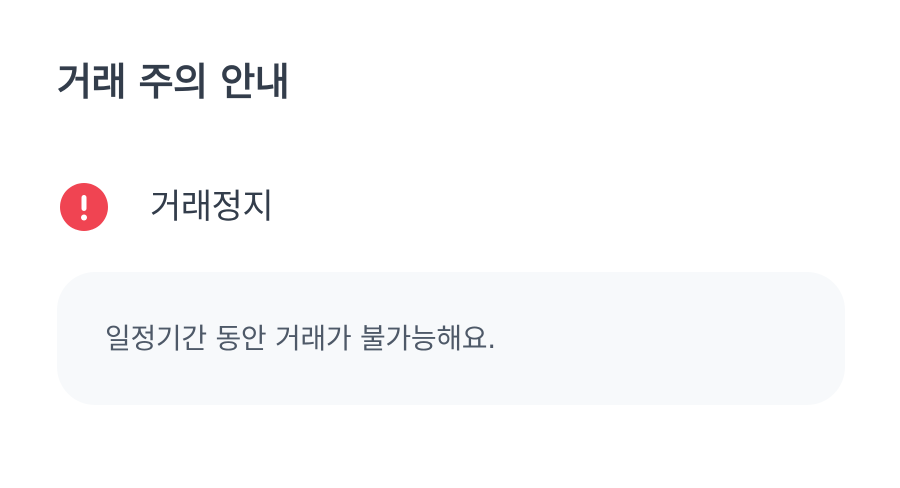 Image resolution: width=900 pixels, height=488 pixels. I want to click on trading-status-row: 거래정지, so click(167, 207).